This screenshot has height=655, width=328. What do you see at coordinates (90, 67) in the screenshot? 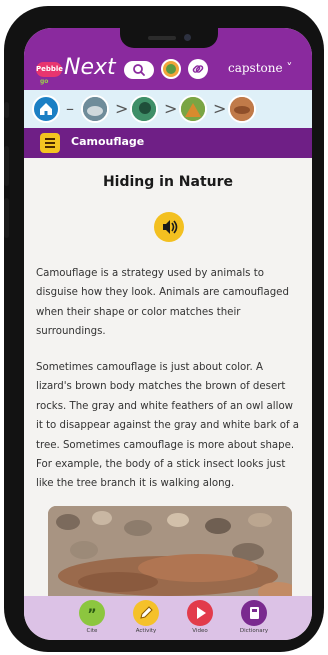
I see `app-logo-next: Next` at bounding box center [90, 67].